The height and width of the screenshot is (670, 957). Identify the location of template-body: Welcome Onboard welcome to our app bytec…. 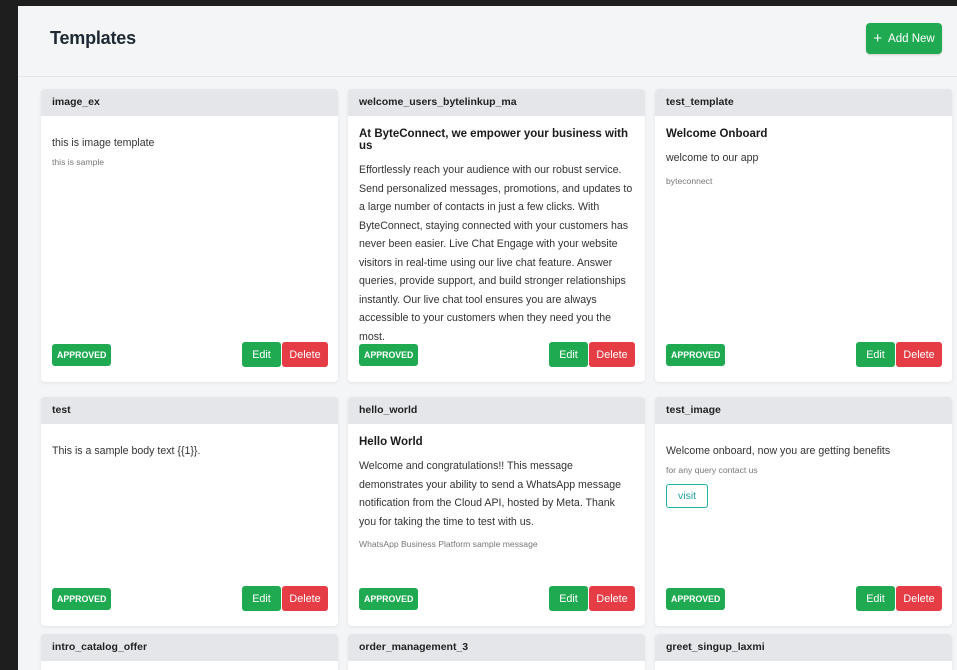
(803, 151).